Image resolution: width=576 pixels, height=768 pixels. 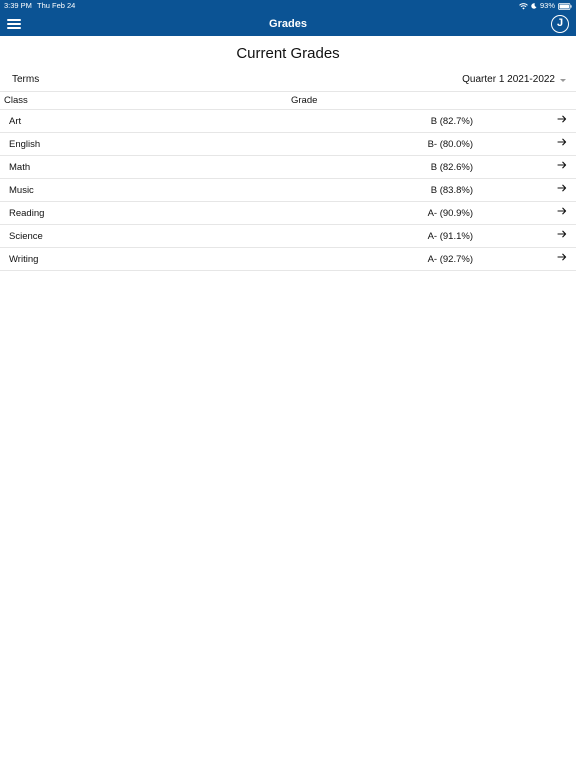 What do you see at coordinates (451, 167) in the screenshot?
I see `class-grade: B (82.6%)` at bounding box center [451, 167].